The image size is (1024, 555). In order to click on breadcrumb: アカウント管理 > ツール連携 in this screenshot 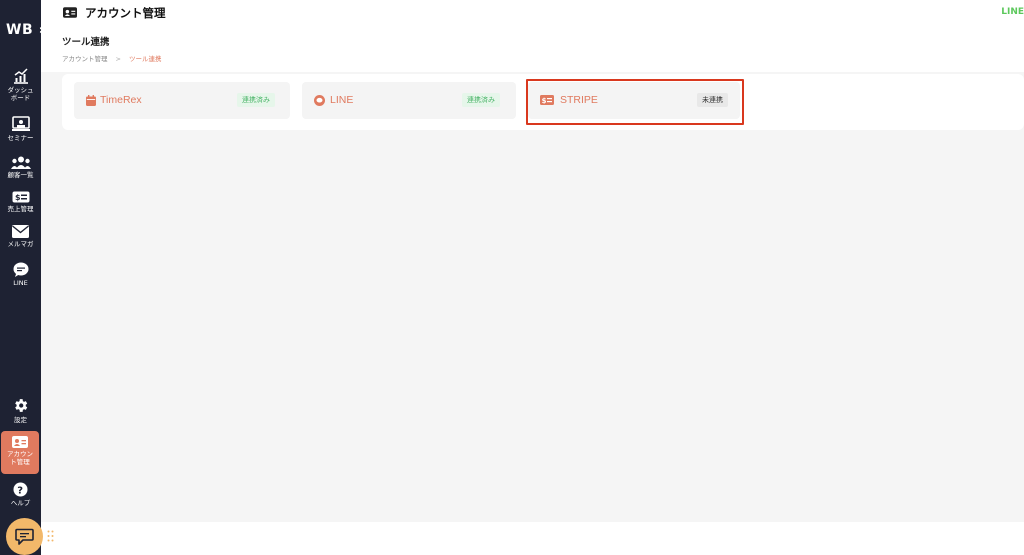, I will do `click(111, 58)`.